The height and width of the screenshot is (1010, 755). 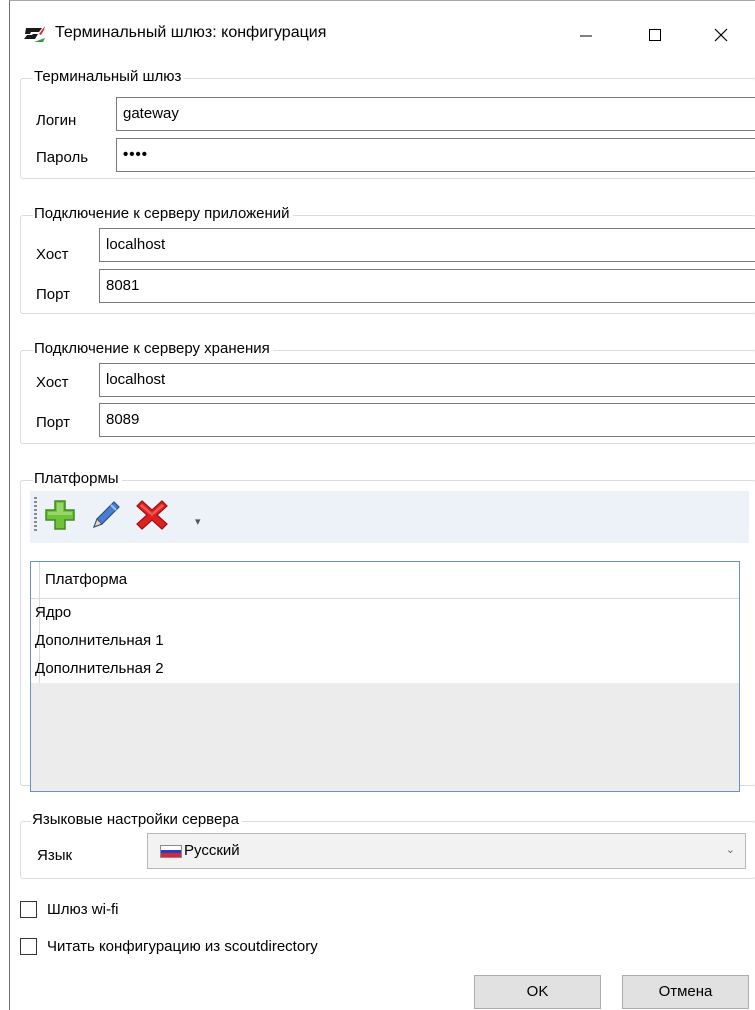 I want to click on platform-cell: Дополнительная 1, so click(x=99, y=640).